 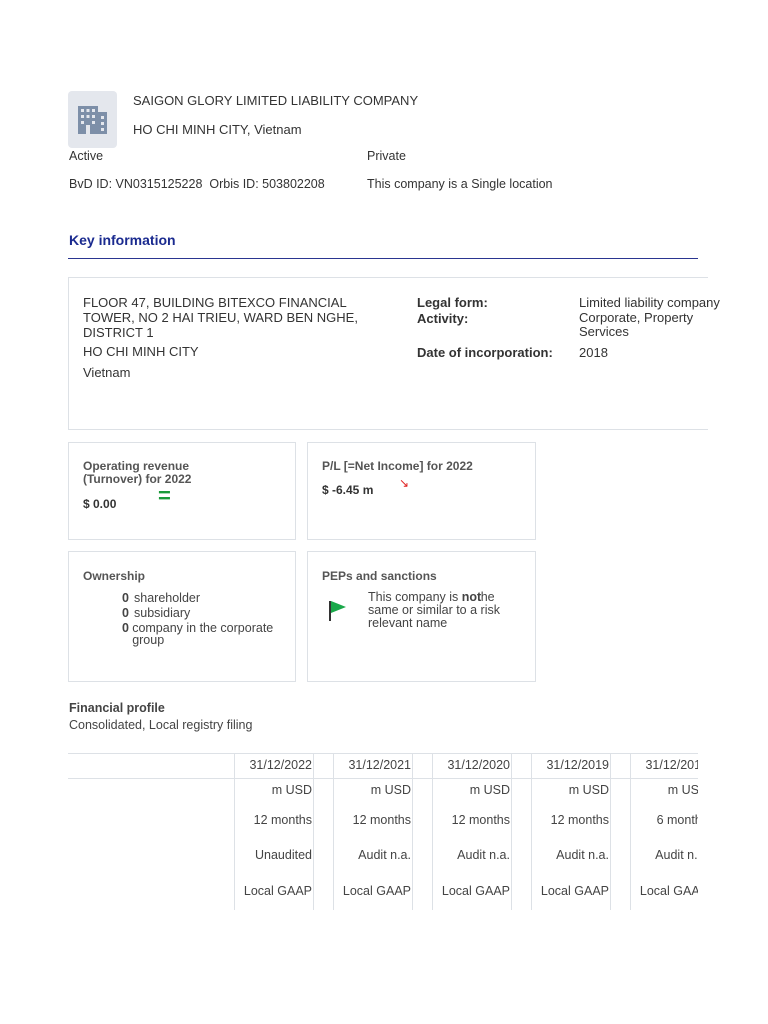 I want to click on ownership-item: 0 company in the corporate group, so click(x=202, y=634).